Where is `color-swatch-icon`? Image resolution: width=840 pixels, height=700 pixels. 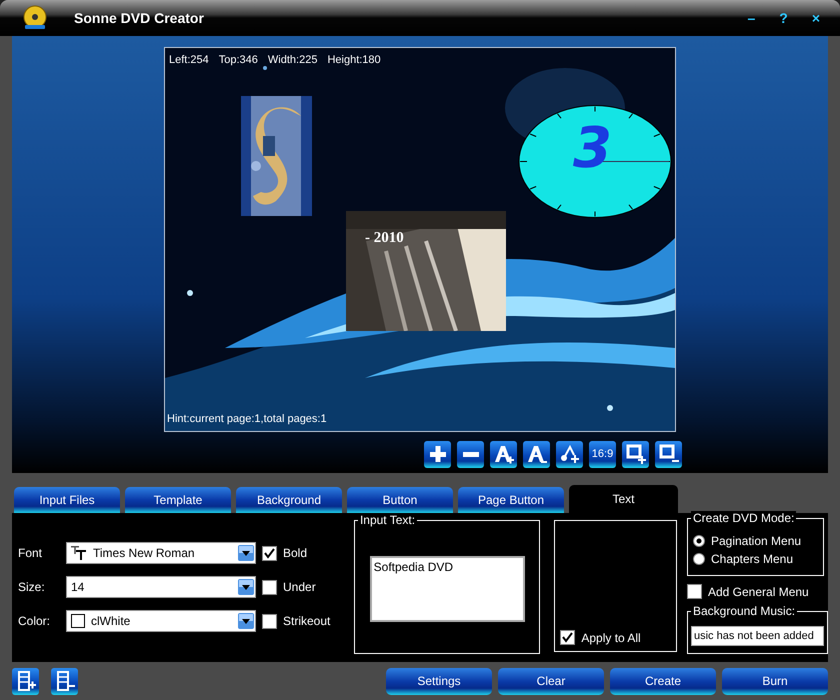 color-swatch-icon is located at coordinates (78, 621).